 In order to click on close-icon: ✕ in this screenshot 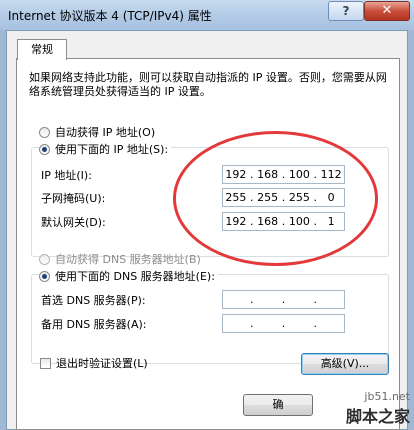, I will do `click(387, 10)`.